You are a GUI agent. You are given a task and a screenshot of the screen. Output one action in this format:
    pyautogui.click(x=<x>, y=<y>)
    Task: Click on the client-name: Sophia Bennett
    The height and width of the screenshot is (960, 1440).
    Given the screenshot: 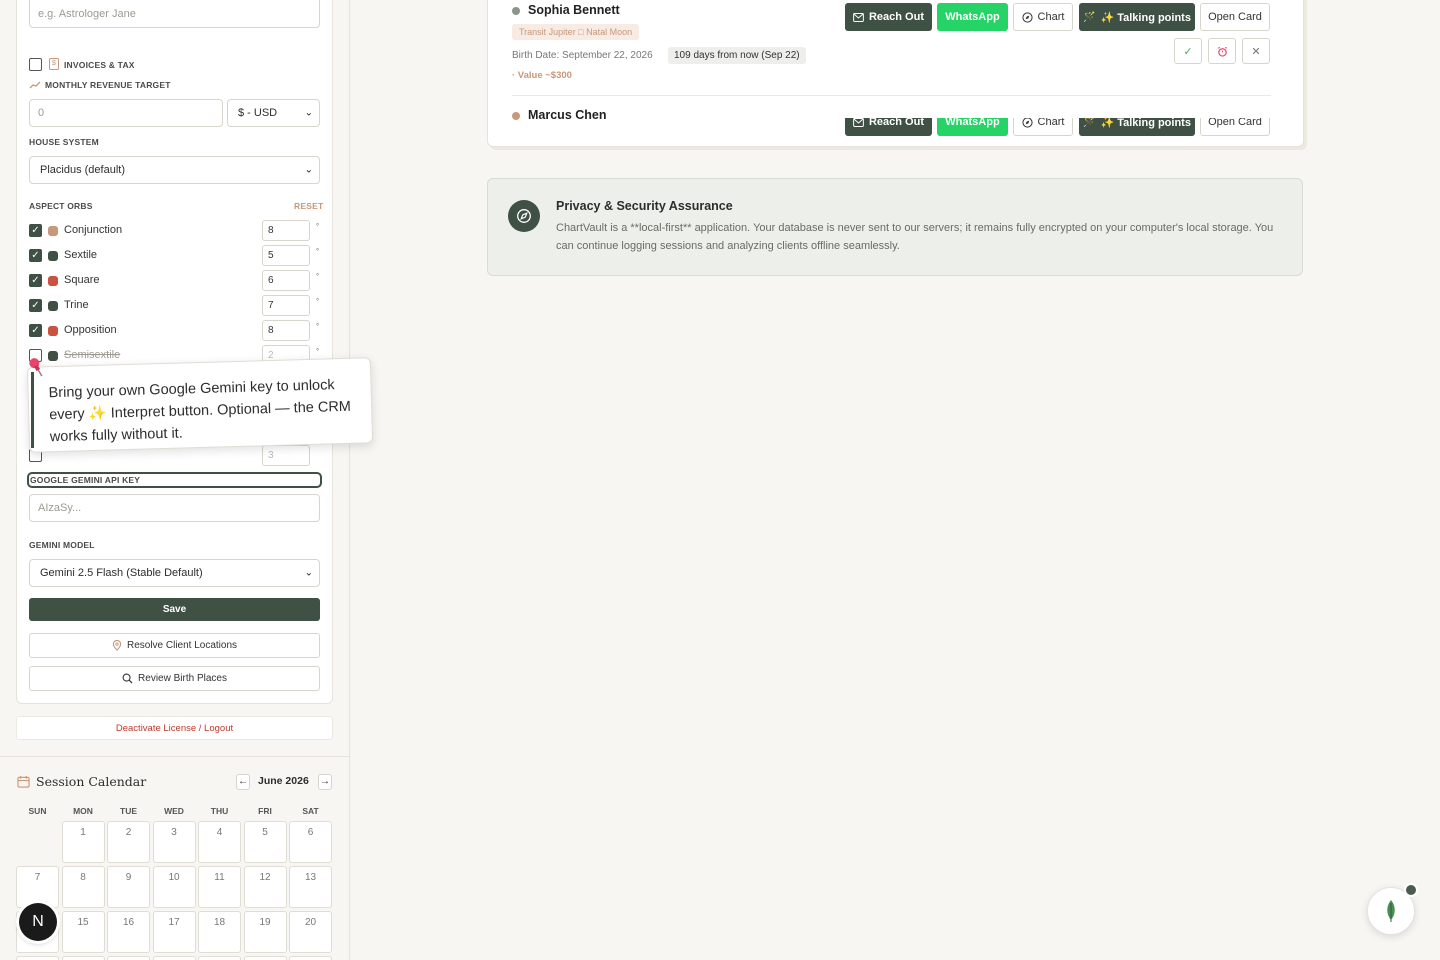 What is the action you would take?
    pyautogui.click(x=574, y=10)
    